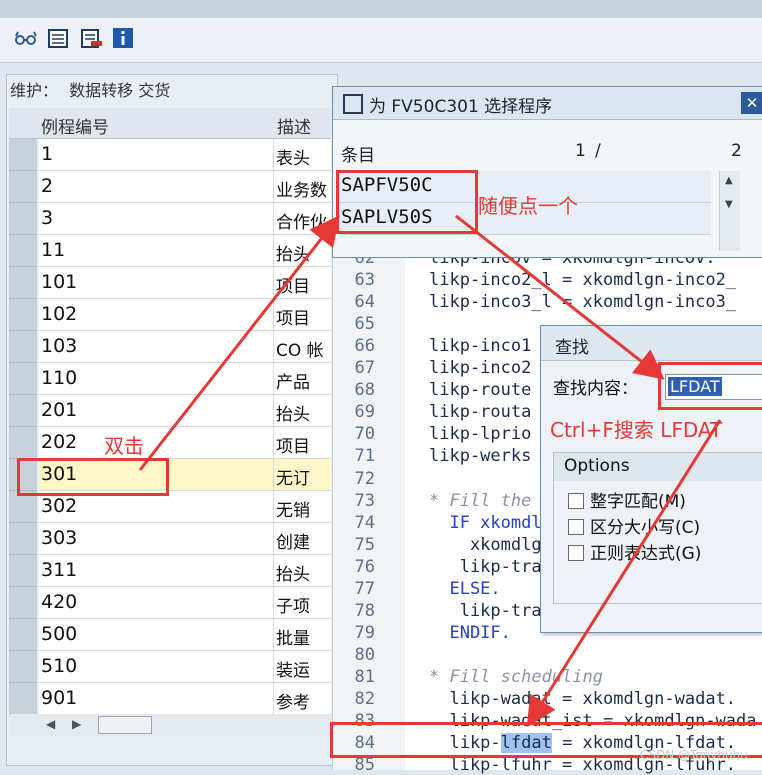 The height and width of the screenshot is (775, 762). I want to click on arrow-find-to-line, so click(624, 573).